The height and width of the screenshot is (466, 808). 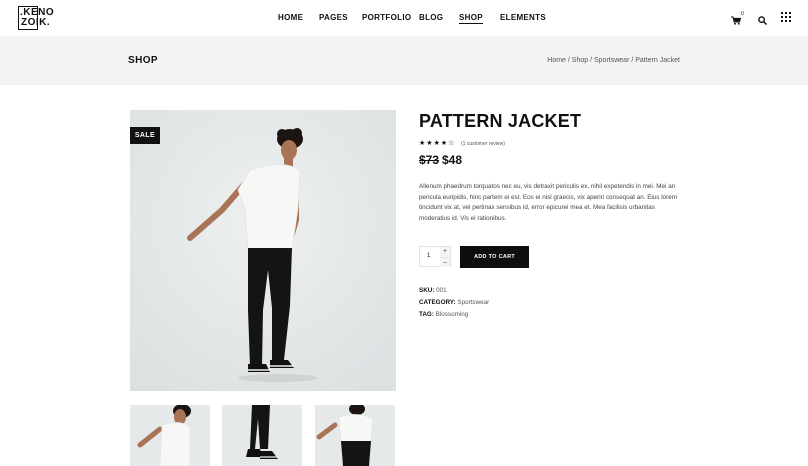 I want to click on cart-count-badge: 0, so click(x=742, y=14).